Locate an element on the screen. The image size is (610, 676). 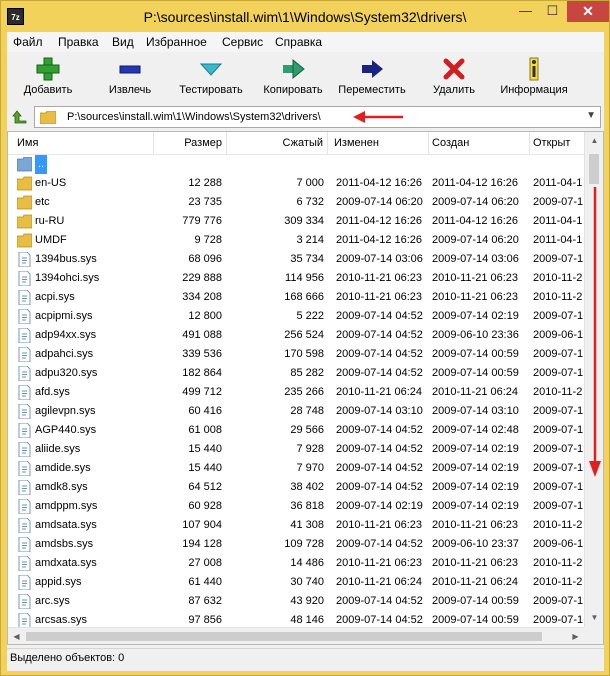
delete-button: Удалить is located at coordinates (454, 78).